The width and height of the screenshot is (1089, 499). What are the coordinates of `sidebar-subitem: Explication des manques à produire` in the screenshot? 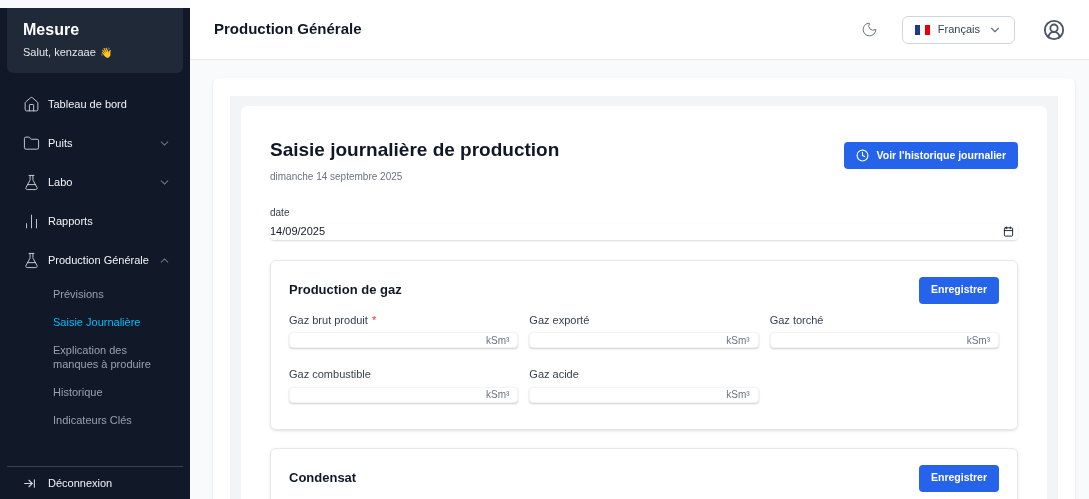 It's located at (112, 356).